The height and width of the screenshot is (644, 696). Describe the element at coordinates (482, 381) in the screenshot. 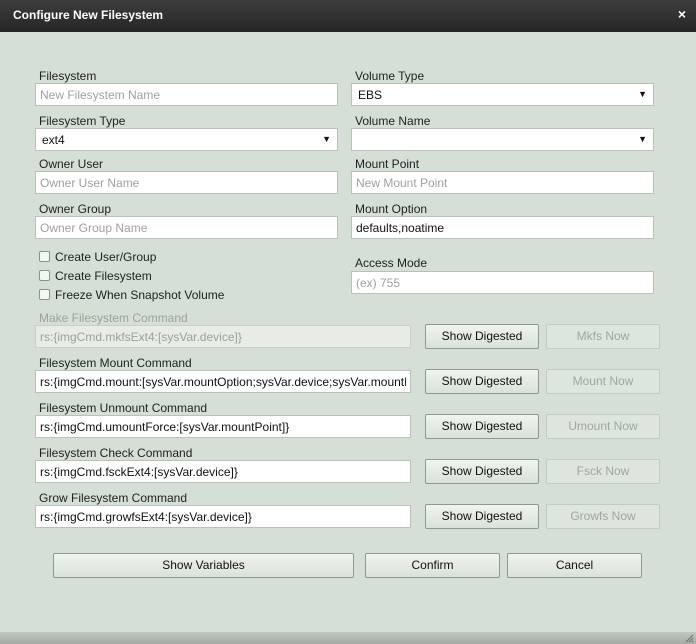

I see `mount-show-digested-button: Show Digested` at that location.